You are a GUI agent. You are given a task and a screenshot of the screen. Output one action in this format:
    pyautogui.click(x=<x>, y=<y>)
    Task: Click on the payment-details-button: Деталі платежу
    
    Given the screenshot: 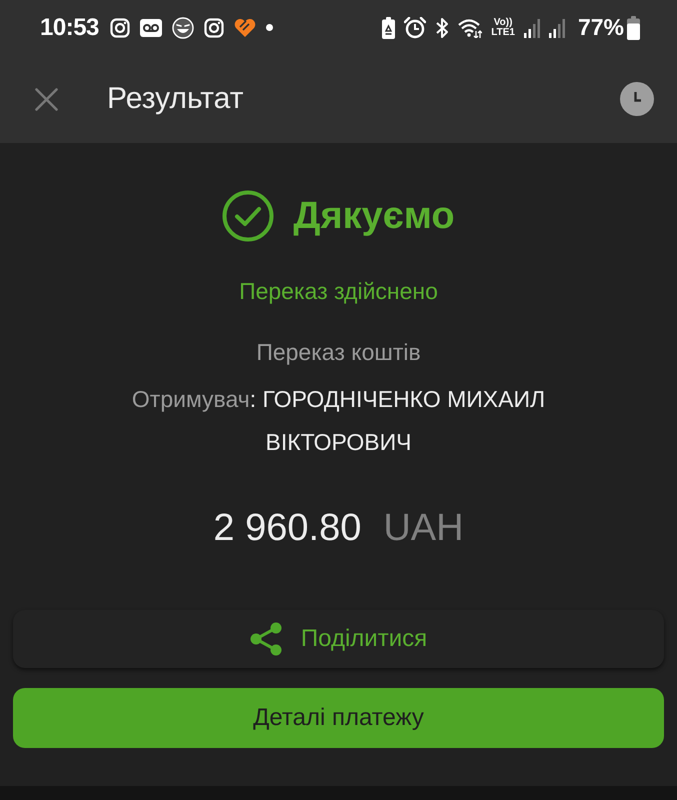 What is the action you would take?
    pyautogui.click(x=338, y=718)
    